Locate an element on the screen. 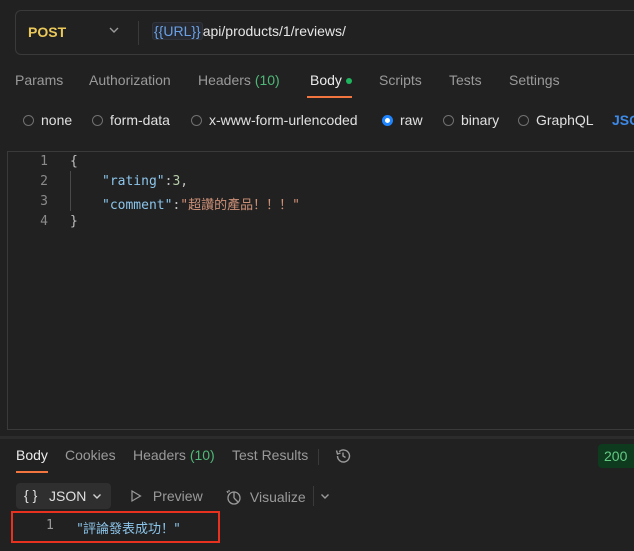  radio-binary: binary is located at coordinates (471, 120).